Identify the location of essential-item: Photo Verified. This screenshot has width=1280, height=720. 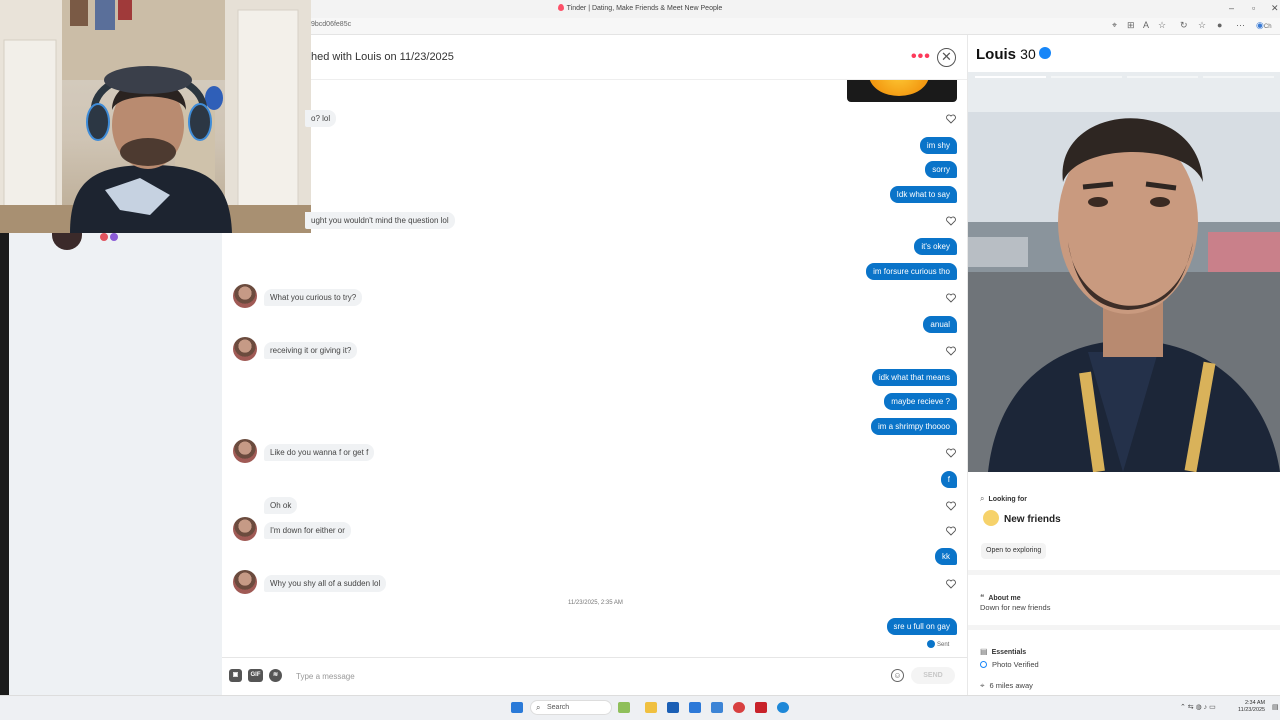
(1009, 664).